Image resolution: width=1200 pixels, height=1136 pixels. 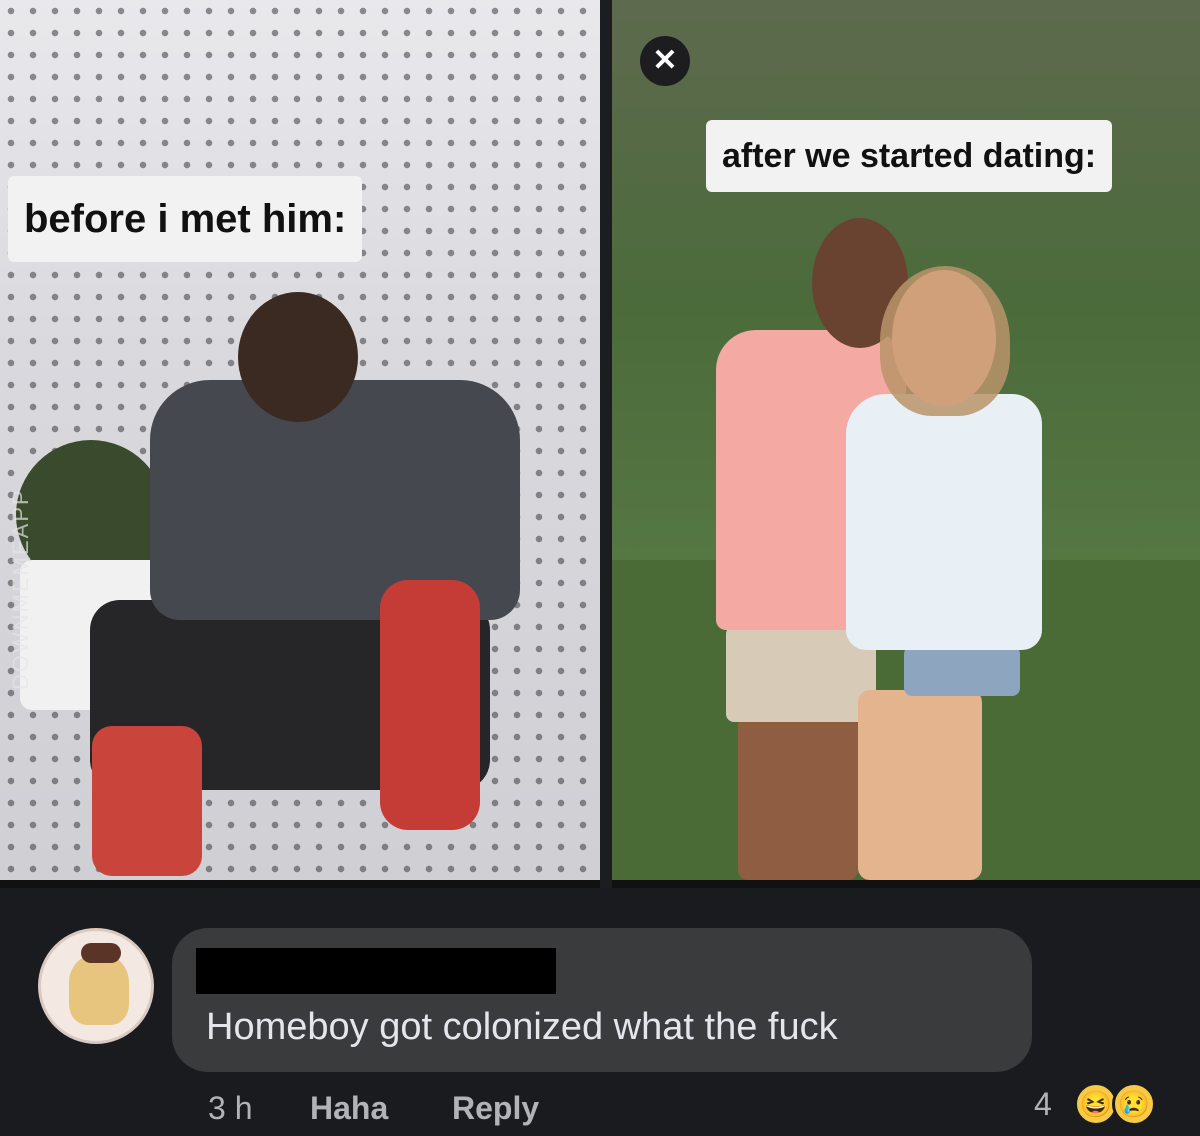 What do you see at coordinates (920, 785) in the screenshot?
I see `woman-legs` at bounding box center [920, 785].